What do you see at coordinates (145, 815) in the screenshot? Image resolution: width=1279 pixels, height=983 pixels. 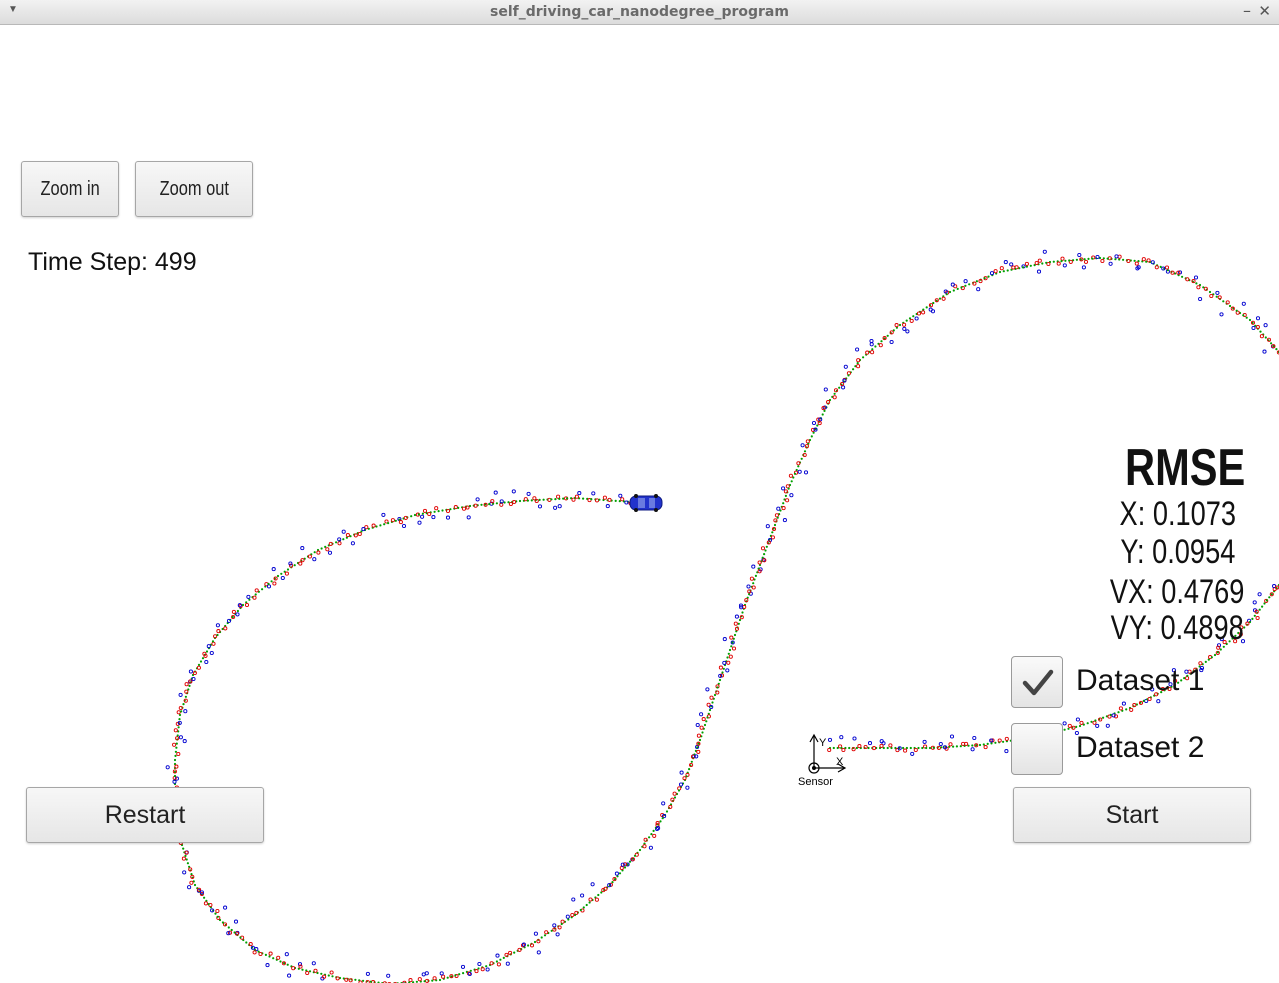 I see `restart-button: Restart` at bounding box center [145, 815].